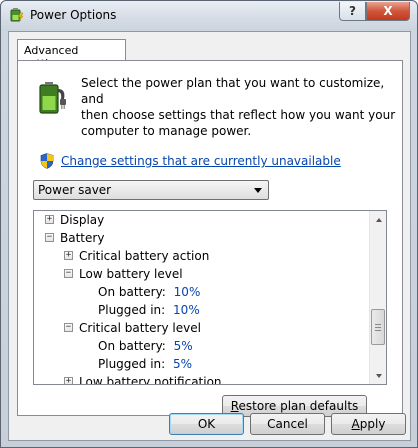 The image size is (418, 448). I want to click on chevron-down-icon, so click(258, 190).